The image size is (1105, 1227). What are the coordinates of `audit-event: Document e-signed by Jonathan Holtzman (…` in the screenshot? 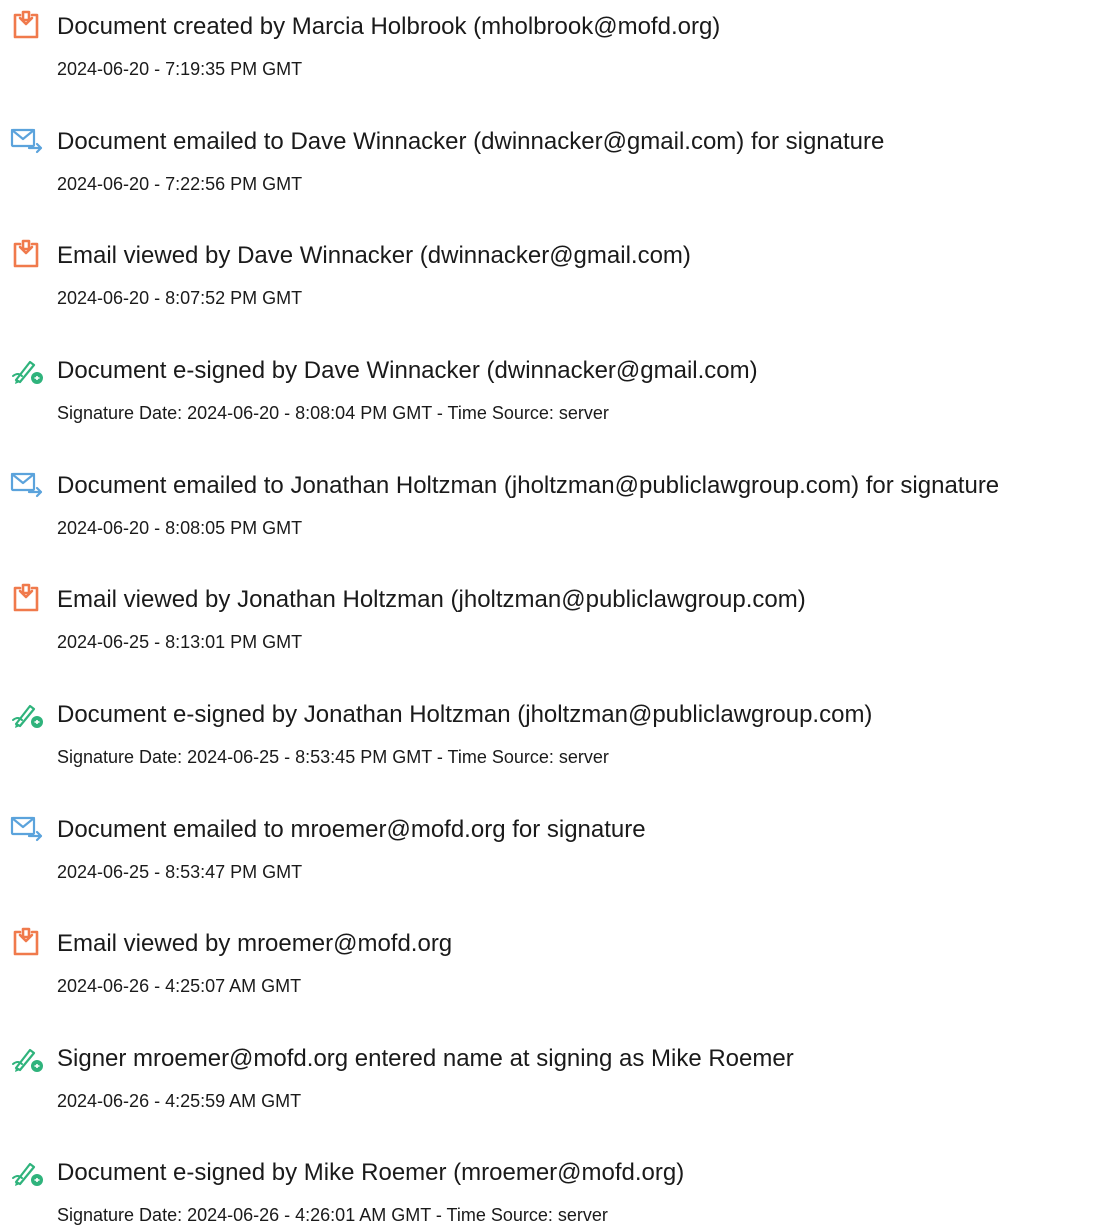 It's located at (552, 738).